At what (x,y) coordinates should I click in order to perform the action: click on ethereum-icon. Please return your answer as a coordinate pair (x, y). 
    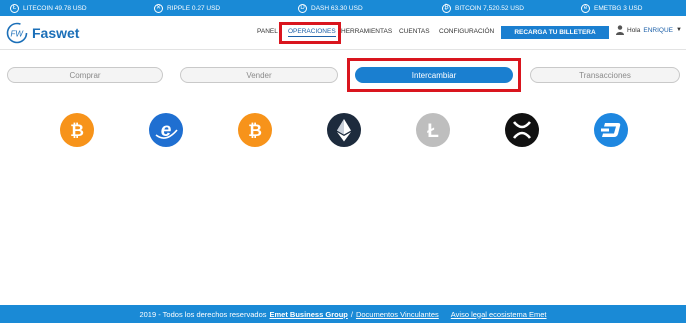
    Looking at the image, I should click on (344, 130).